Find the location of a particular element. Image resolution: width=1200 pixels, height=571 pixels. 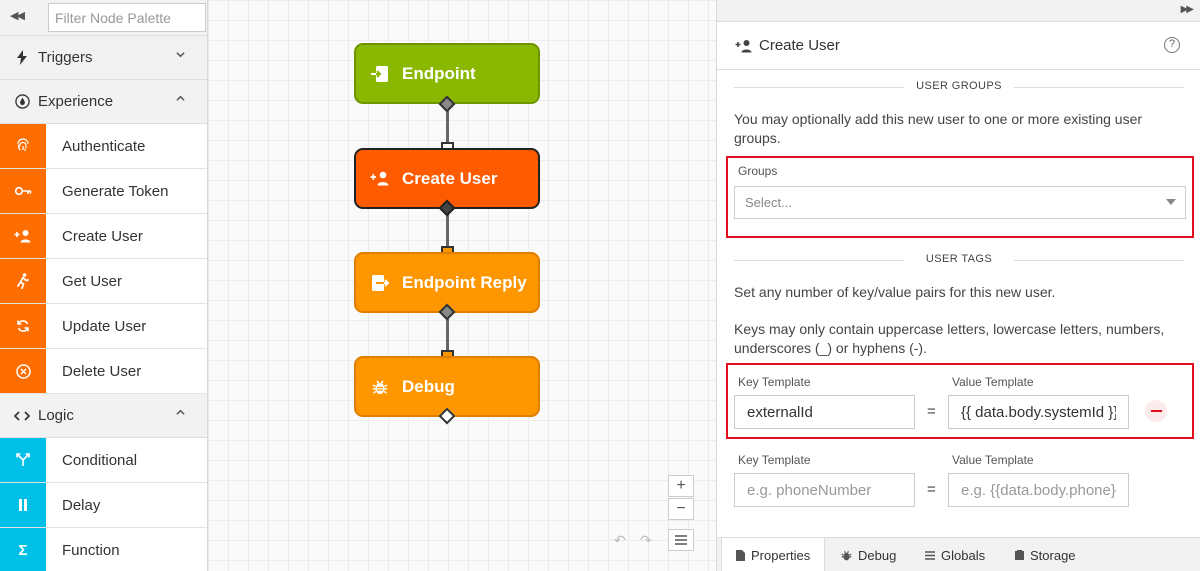

x-circle-icon is located at coordinates (23, 371).